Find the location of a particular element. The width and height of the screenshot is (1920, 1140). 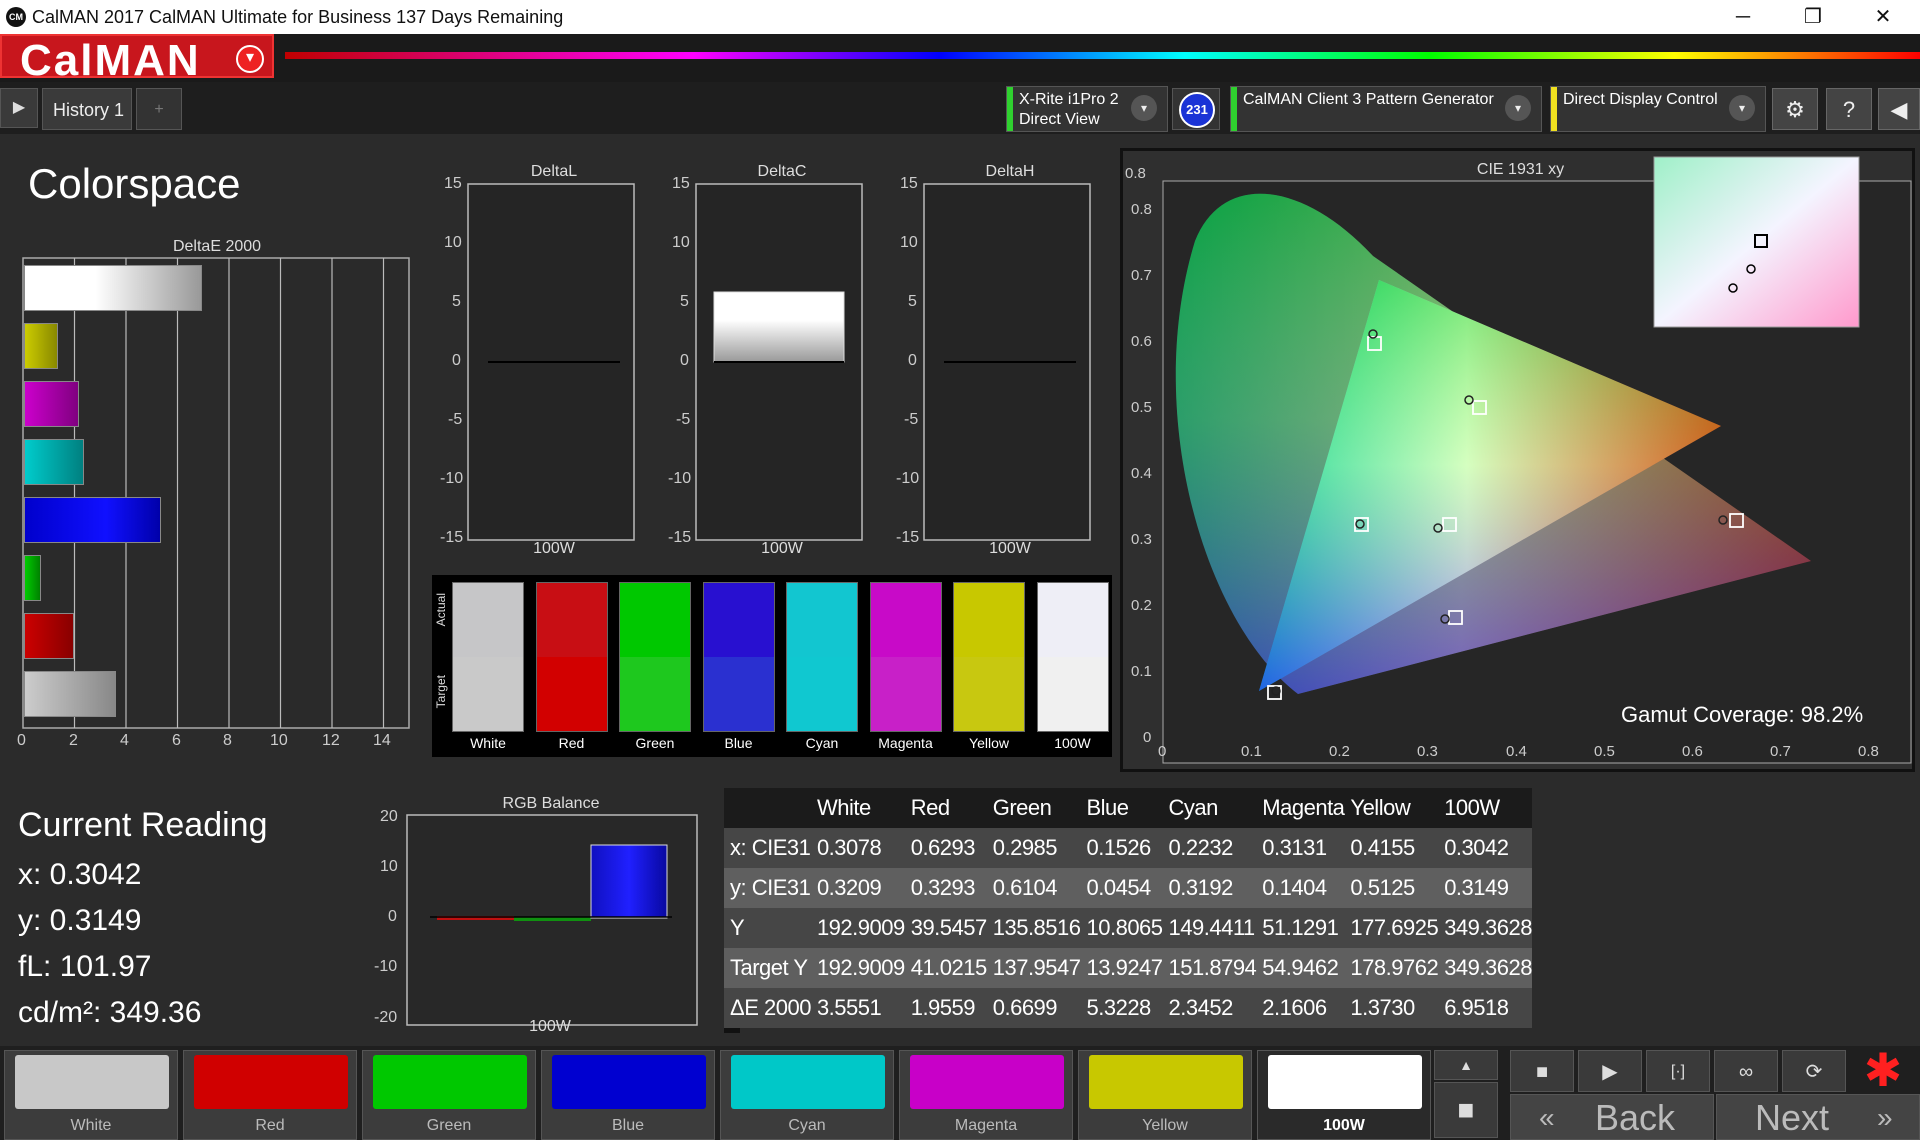

meter-badge-number: 231 is located at coordinates (1197, 110).